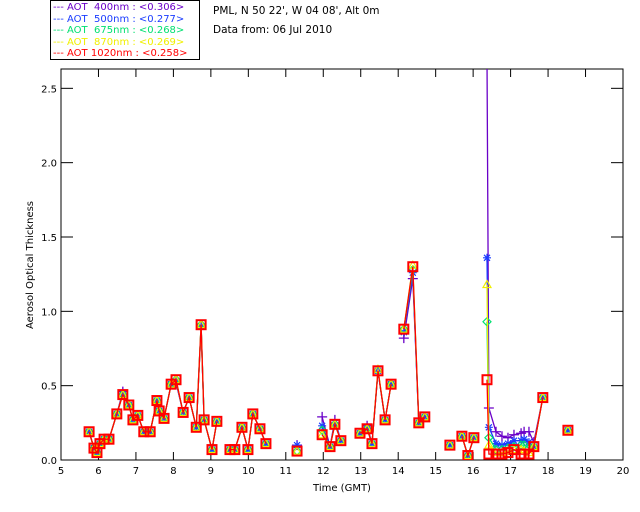 This screenshot has width=640, height=512. Describe the element at coordinates (49, 89) in the screenshot. I see `y-tick-label: 2.5` at that location.